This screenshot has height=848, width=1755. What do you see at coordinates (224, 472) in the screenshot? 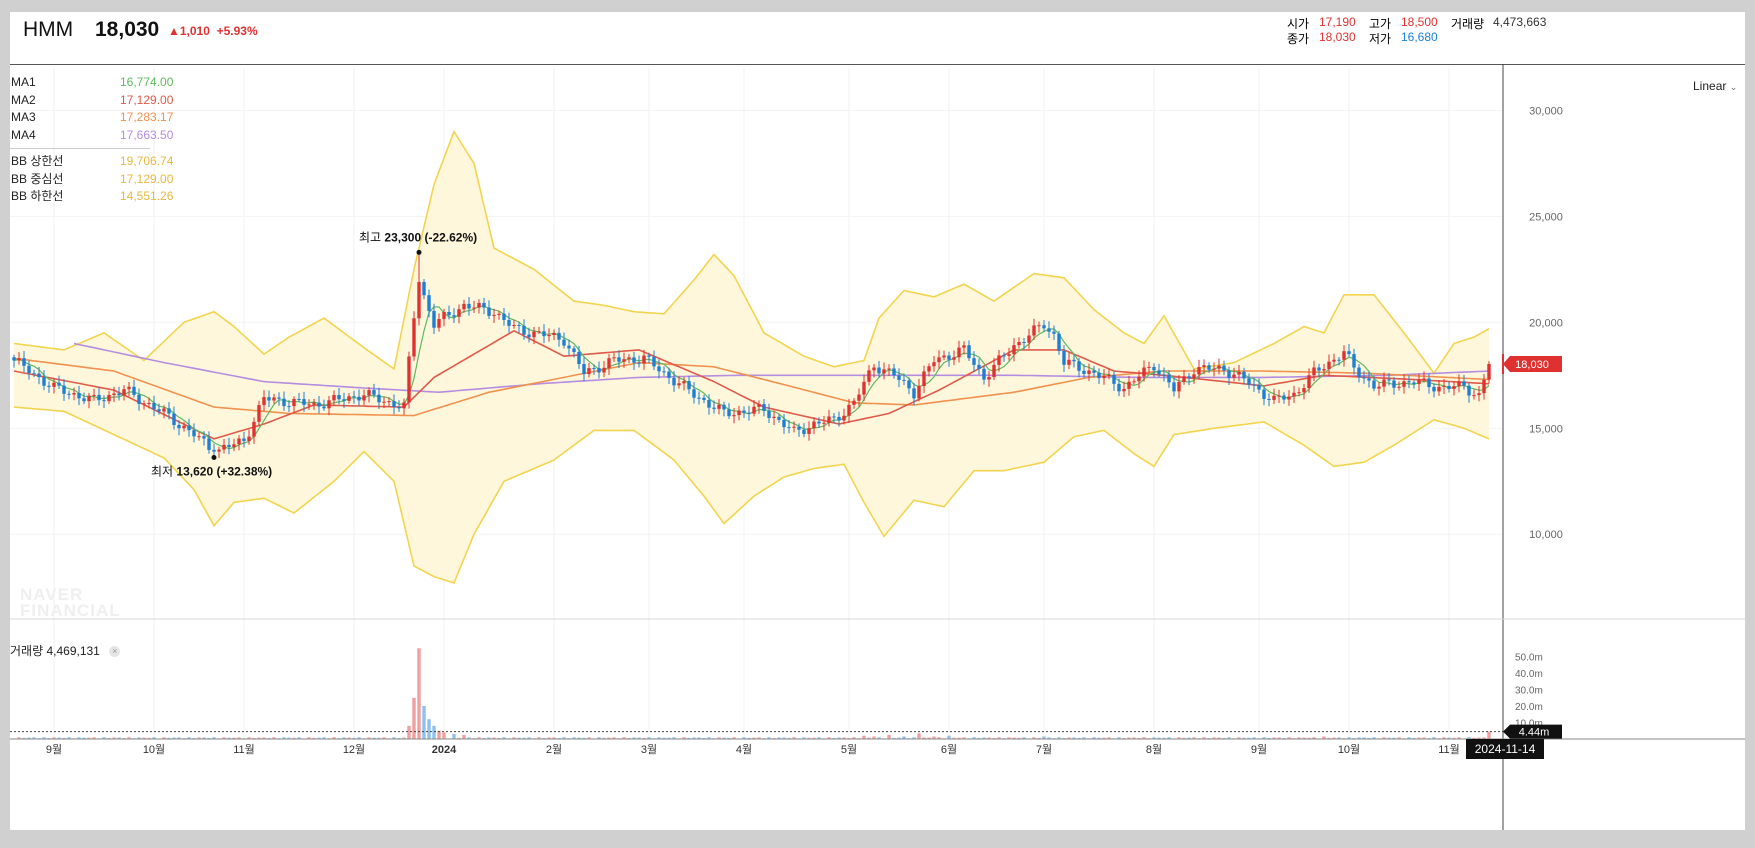
I see `low-annotation-text: 13,620 (+32.38%)` at bounding box center [224, 472].